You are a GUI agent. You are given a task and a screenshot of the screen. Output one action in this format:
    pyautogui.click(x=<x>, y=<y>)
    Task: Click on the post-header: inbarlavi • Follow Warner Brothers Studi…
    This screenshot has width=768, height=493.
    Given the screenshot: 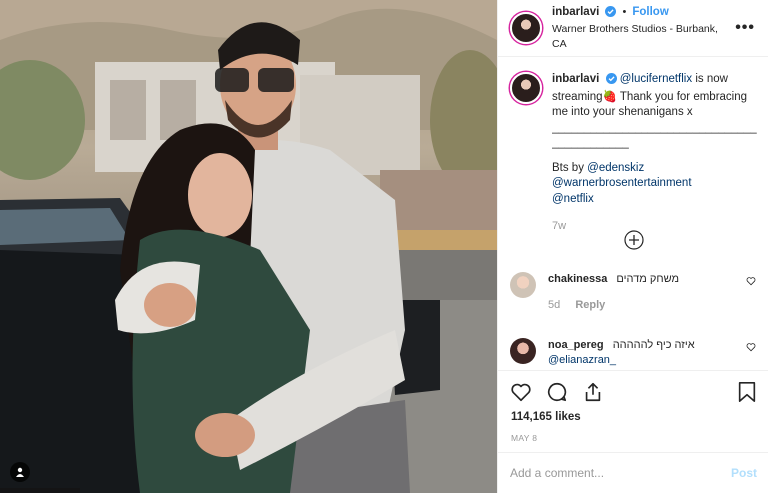 What is the action you would take?
    pyautogui.click(x=633, y=28)
    